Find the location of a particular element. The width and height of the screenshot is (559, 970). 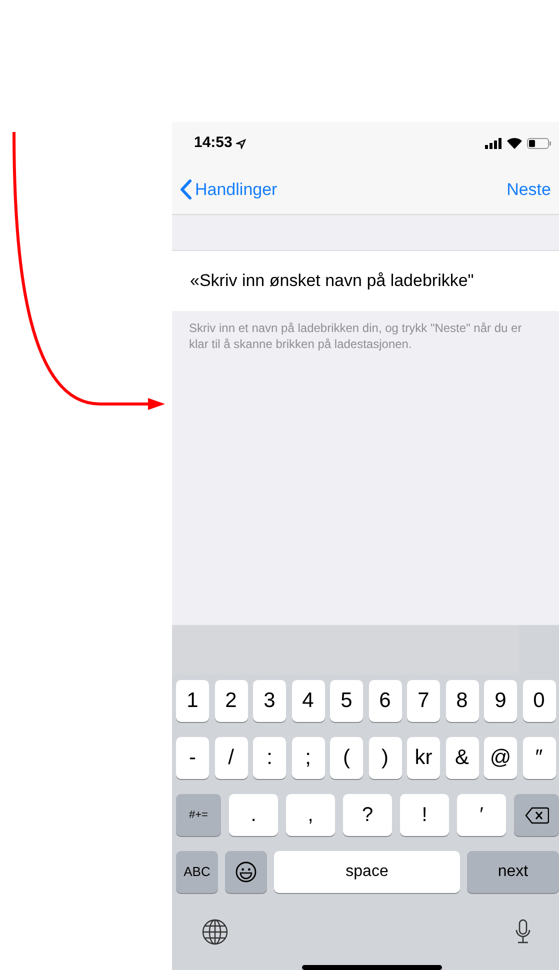

key: & is located at coordinates (462, 758).